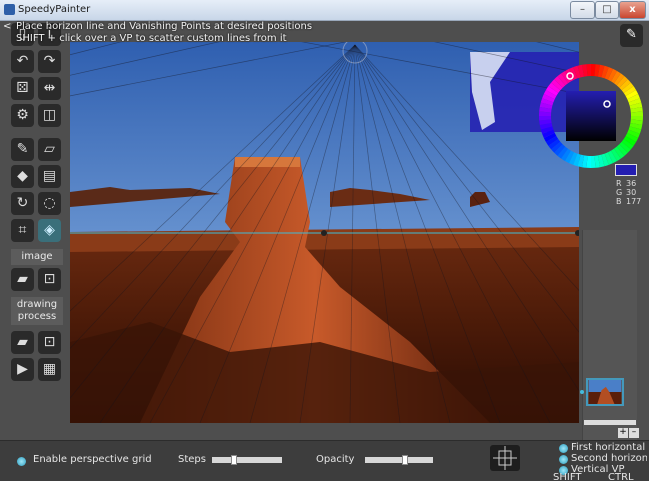 This screenshot has height=481, width=649. What do you see at coordinates (567, 476) in the screenshot?
I see `shift-hint: SHIFT` at bounding box center [567, 476].